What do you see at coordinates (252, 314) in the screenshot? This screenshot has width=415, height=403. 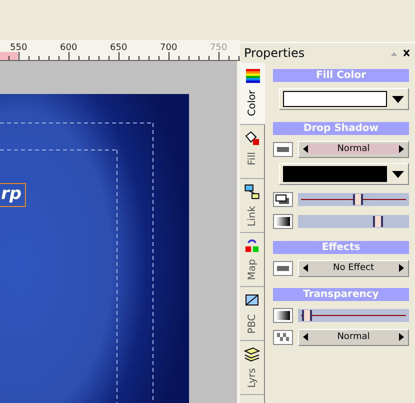 I see `panel-tab: PBC` at bounding box center [252, 314].